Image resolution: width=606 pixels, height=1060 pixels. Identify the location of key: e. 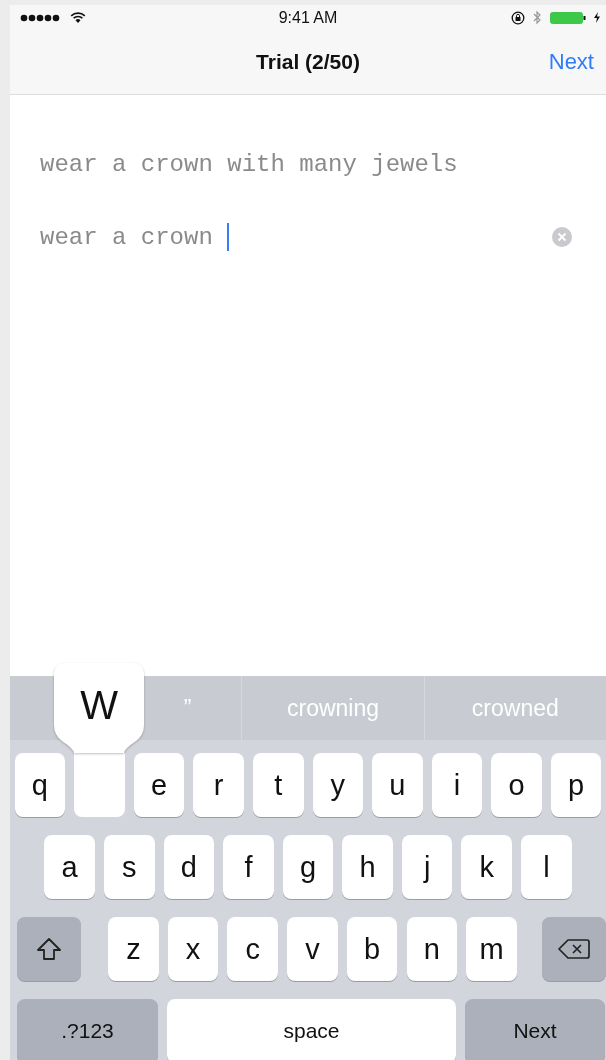
(159, 785).